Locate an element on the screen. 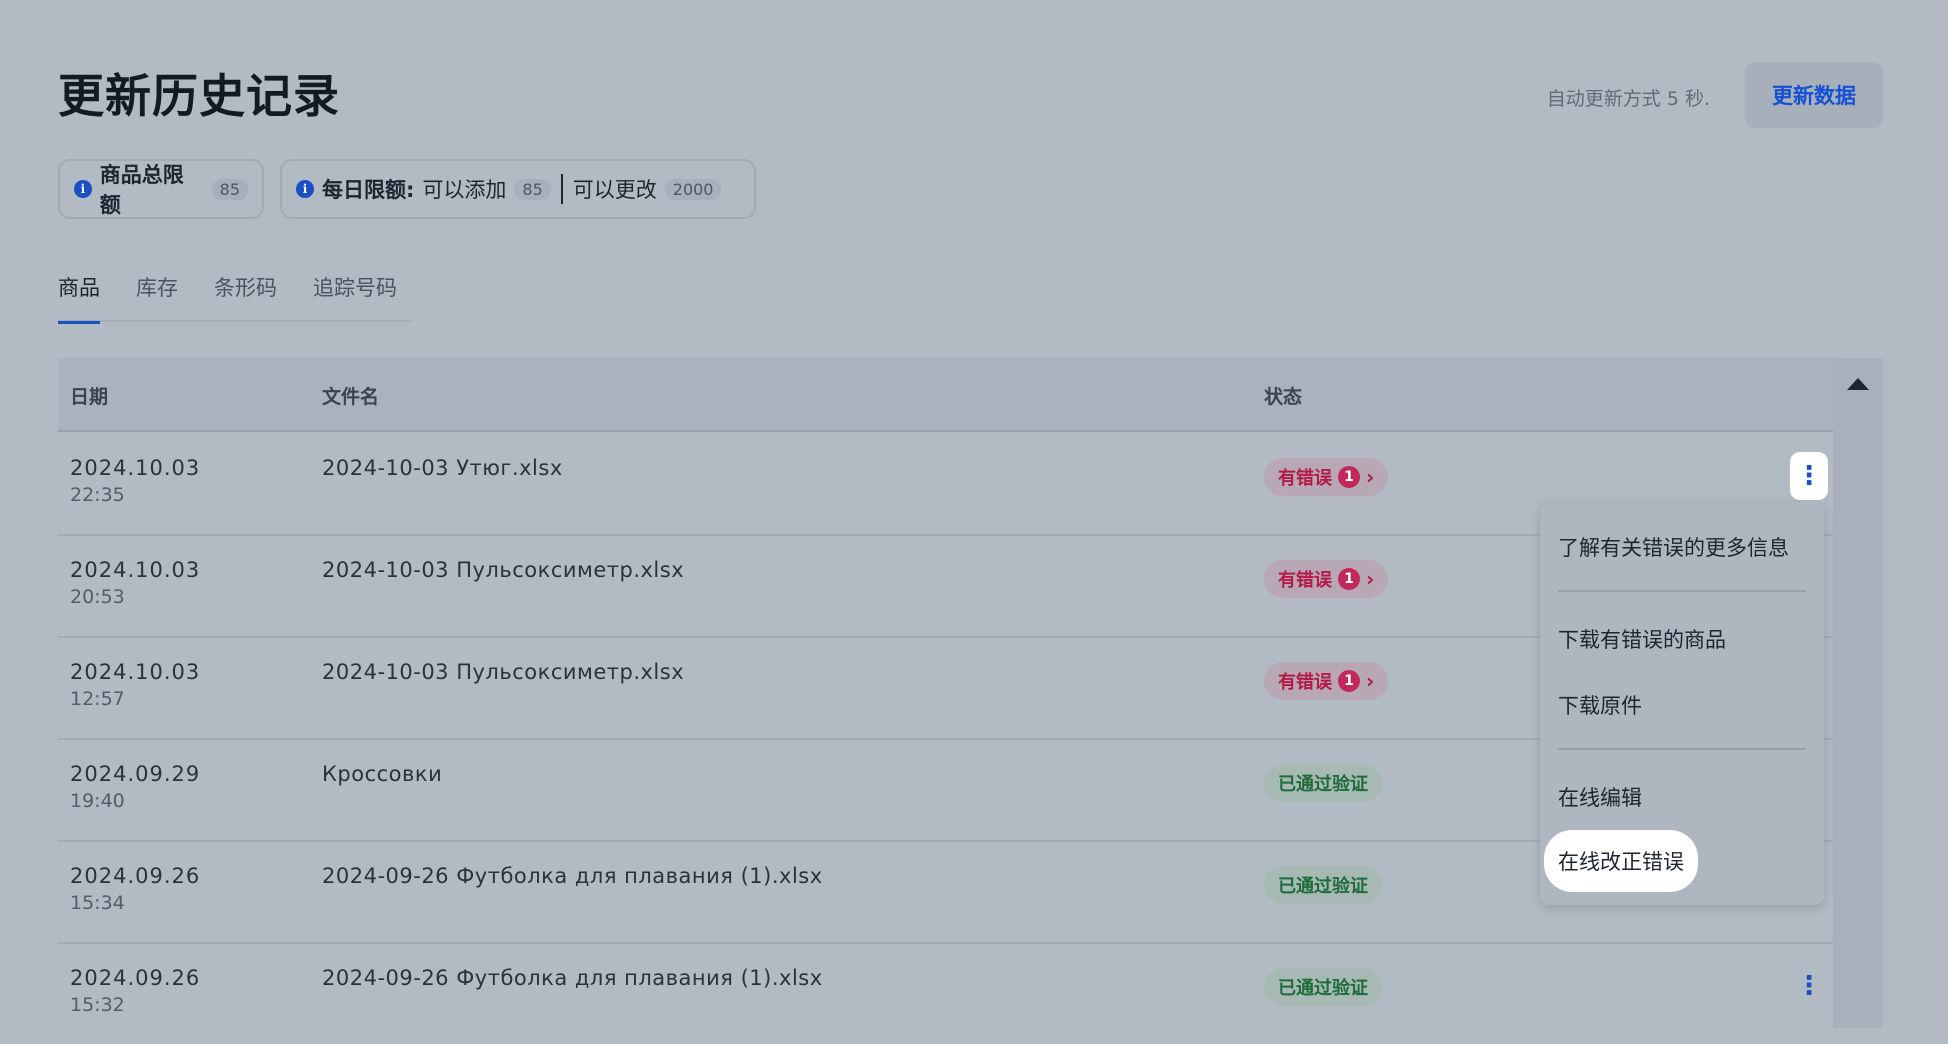 The height and width of the screenshot is (1044, 1948). tab-bar: 商品 库存 条形码 追踪号码 is located at coordinates (235, 296).